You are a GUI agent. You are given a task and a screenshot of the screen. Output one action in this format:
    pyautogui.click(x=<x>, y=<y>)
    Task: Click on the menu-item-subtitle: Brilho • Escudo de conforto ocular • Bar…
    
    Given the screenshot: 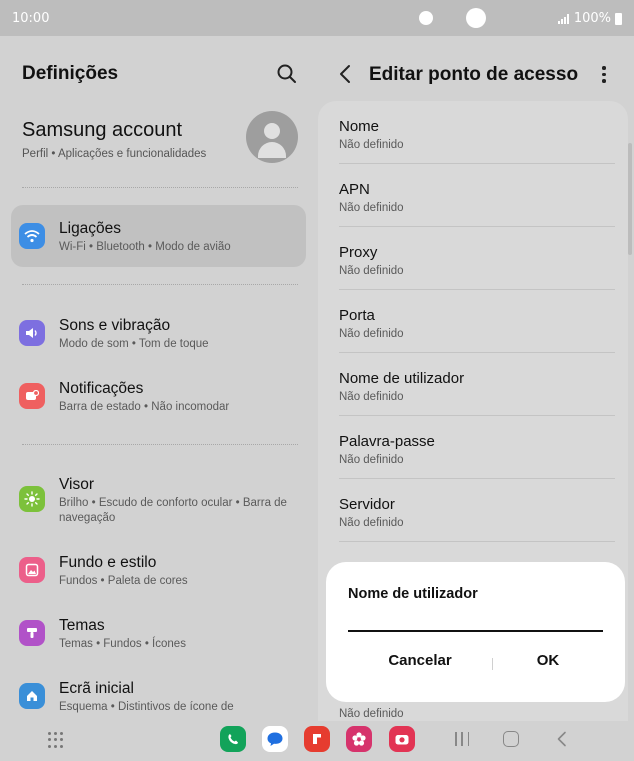 What is the action you would take?
    pyautogui.click(x=173, y=510)
    